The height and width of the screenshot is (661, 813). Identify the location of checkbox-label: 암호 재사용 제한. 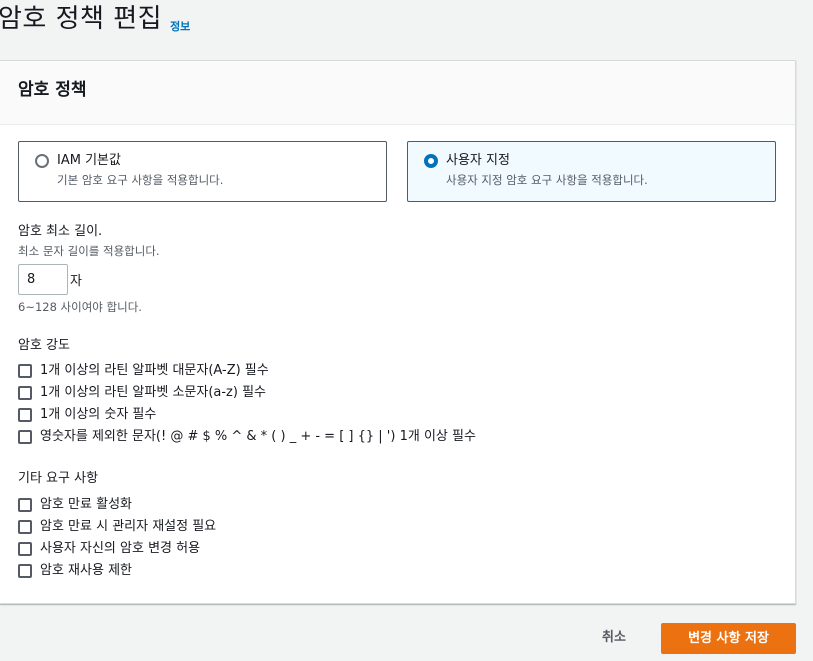
(86, 570).